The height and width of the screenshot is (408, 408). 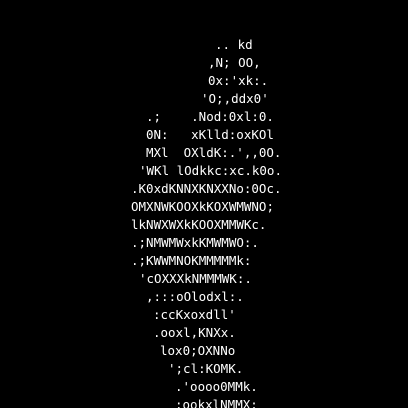 What do you see at coordinates (234, 62) in the screenshot?
I see `ascii-art-line: ,N; OO,` at bounding box center [234, 62].